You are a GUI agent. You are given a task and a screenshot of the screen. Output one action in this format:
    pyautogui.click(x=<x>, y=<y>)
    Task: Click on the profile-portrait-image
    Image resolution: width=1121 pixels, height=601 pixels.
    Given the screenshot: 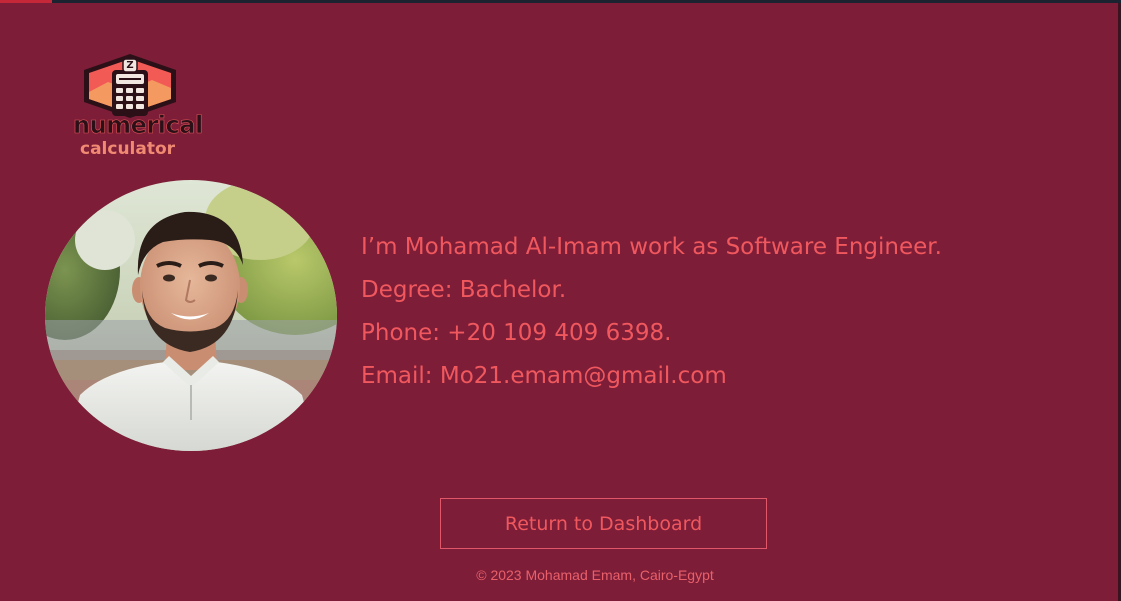 What is the action you would take?
    pyautogui.click(x=191, y=315)
    